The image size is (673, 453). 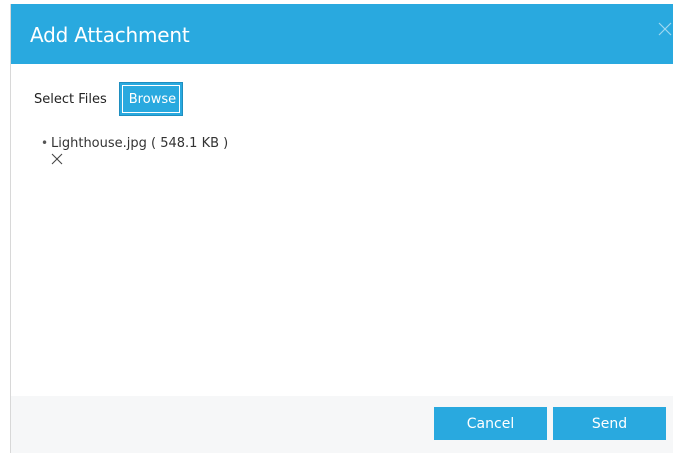 What do you see at coordinates (110, 35) in the screenshot?
I see `dialog-title: Add Attachment` at bounding box center [110, 35].